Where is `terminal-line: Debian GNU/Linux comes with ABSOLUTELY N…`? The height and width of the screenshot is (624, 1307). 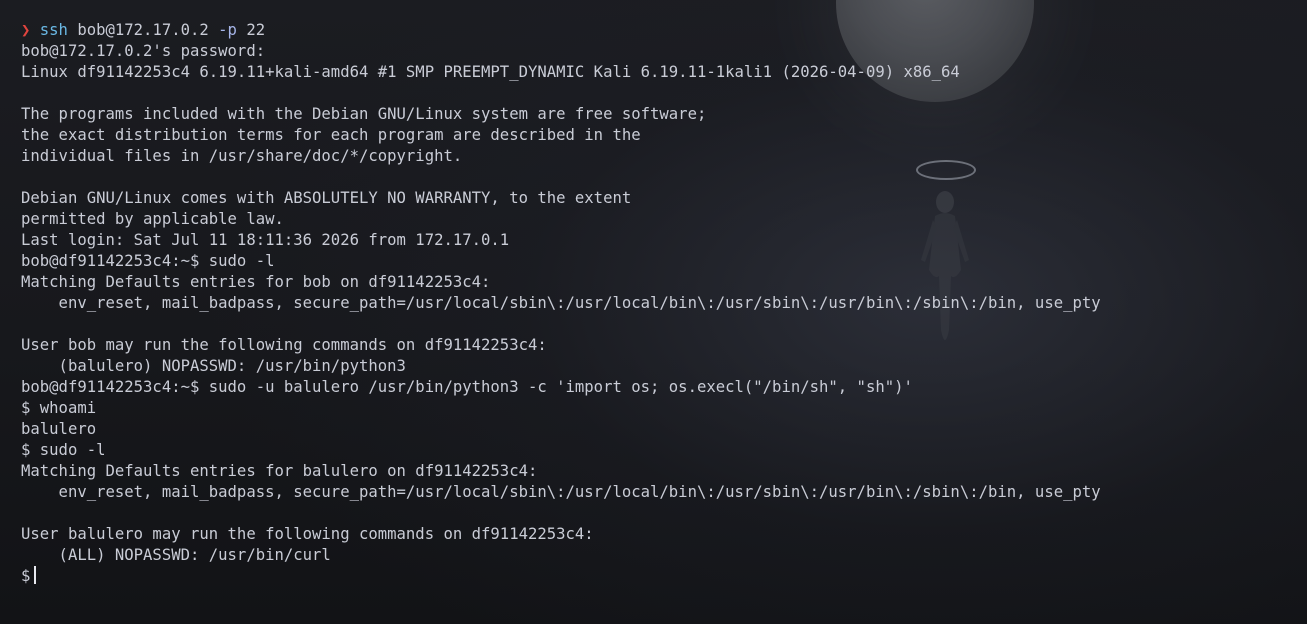
terminal-line: Debian GNU/Linux comes with ABSOLUTELY N… is located at coordinates (326, 198).